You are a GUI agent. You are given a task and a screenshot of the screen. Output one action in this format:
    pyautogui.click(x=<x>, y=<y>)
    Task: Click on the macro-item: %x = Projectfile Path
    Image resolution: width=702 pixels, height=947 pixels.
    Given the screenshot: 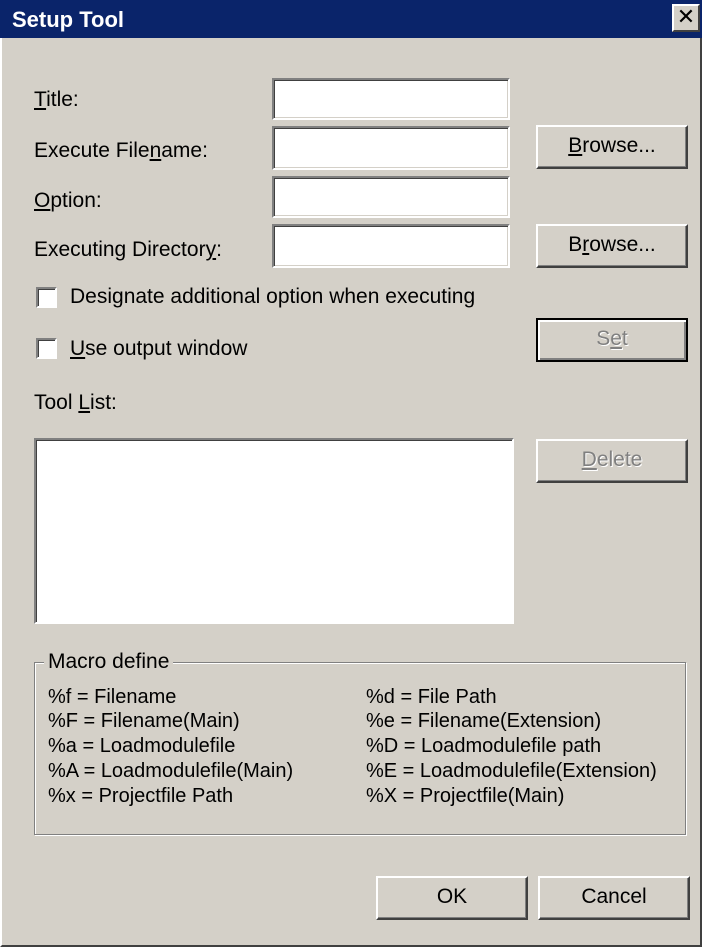 What is the action you would take?
    pyautogui.click(x=141, y=796)
    